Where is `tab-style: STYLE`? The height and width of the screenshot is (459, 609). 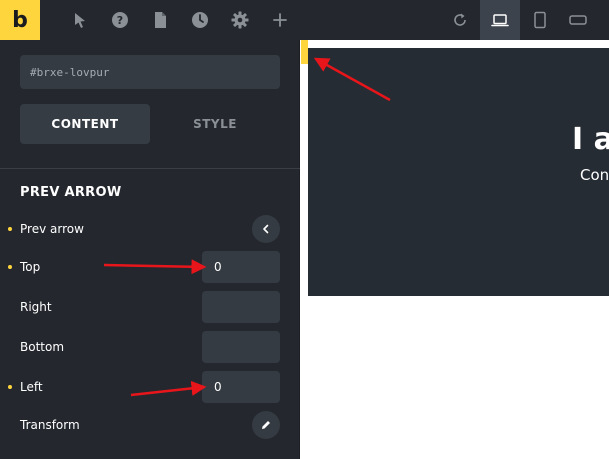
tab-style: STYLE is located at coordinates (215, 124).